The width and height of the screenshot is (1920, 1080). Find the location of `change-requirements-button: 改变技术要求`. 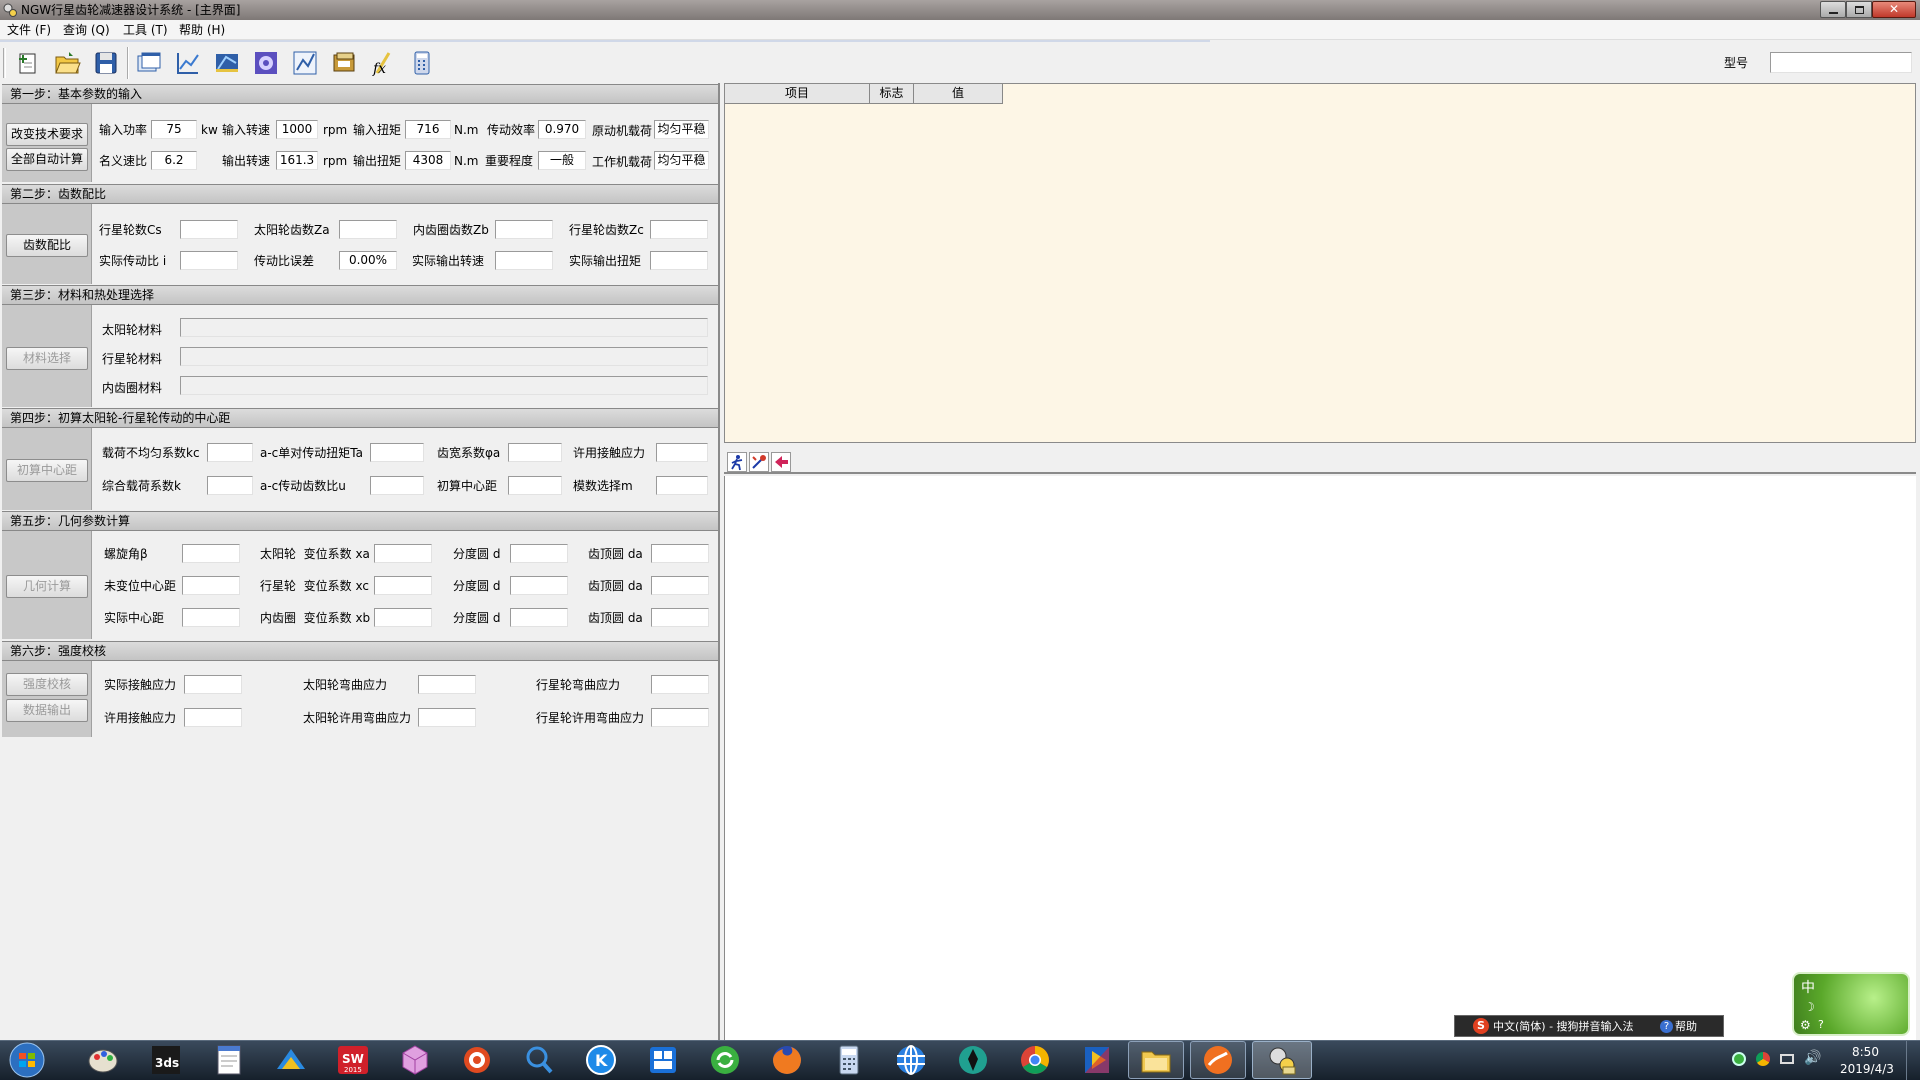

change-requirements-button: 改变技术要求 is located at coordinates (47, 134).